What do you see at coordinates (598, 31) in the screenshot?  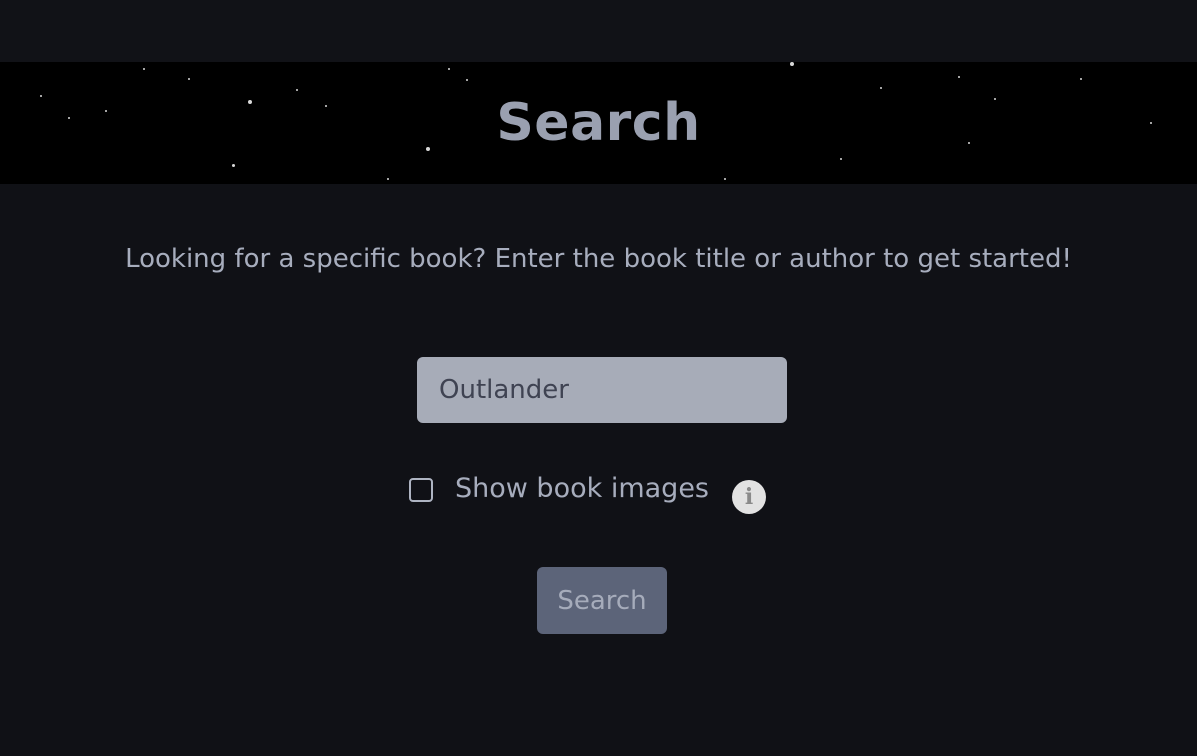 I see `top-bar` at bounding box center [598, 31].